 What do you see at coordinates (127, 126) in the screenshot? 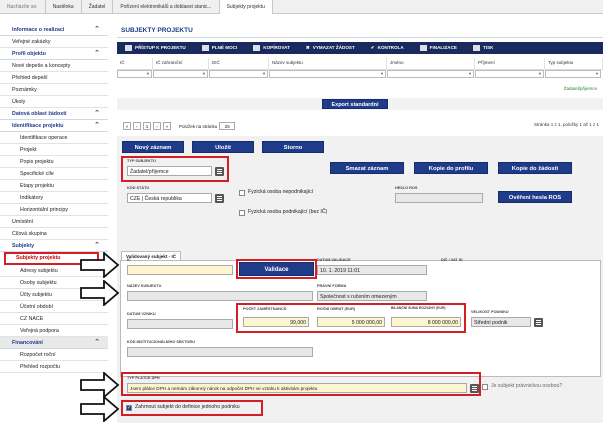
I see `first-page-icon: «` at bounding box center [127, 126].